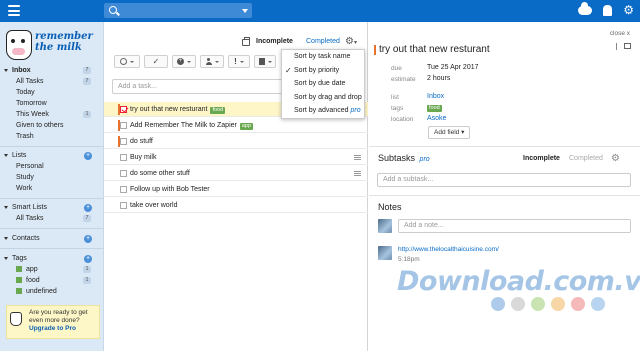 The width and height of the screenshot is (640, 351). What do you see at coordinates (52, 81) in the screenshot?
I see `sidebar-item-all-tasks: All Tasks 7` at bounding box center [52, 81].